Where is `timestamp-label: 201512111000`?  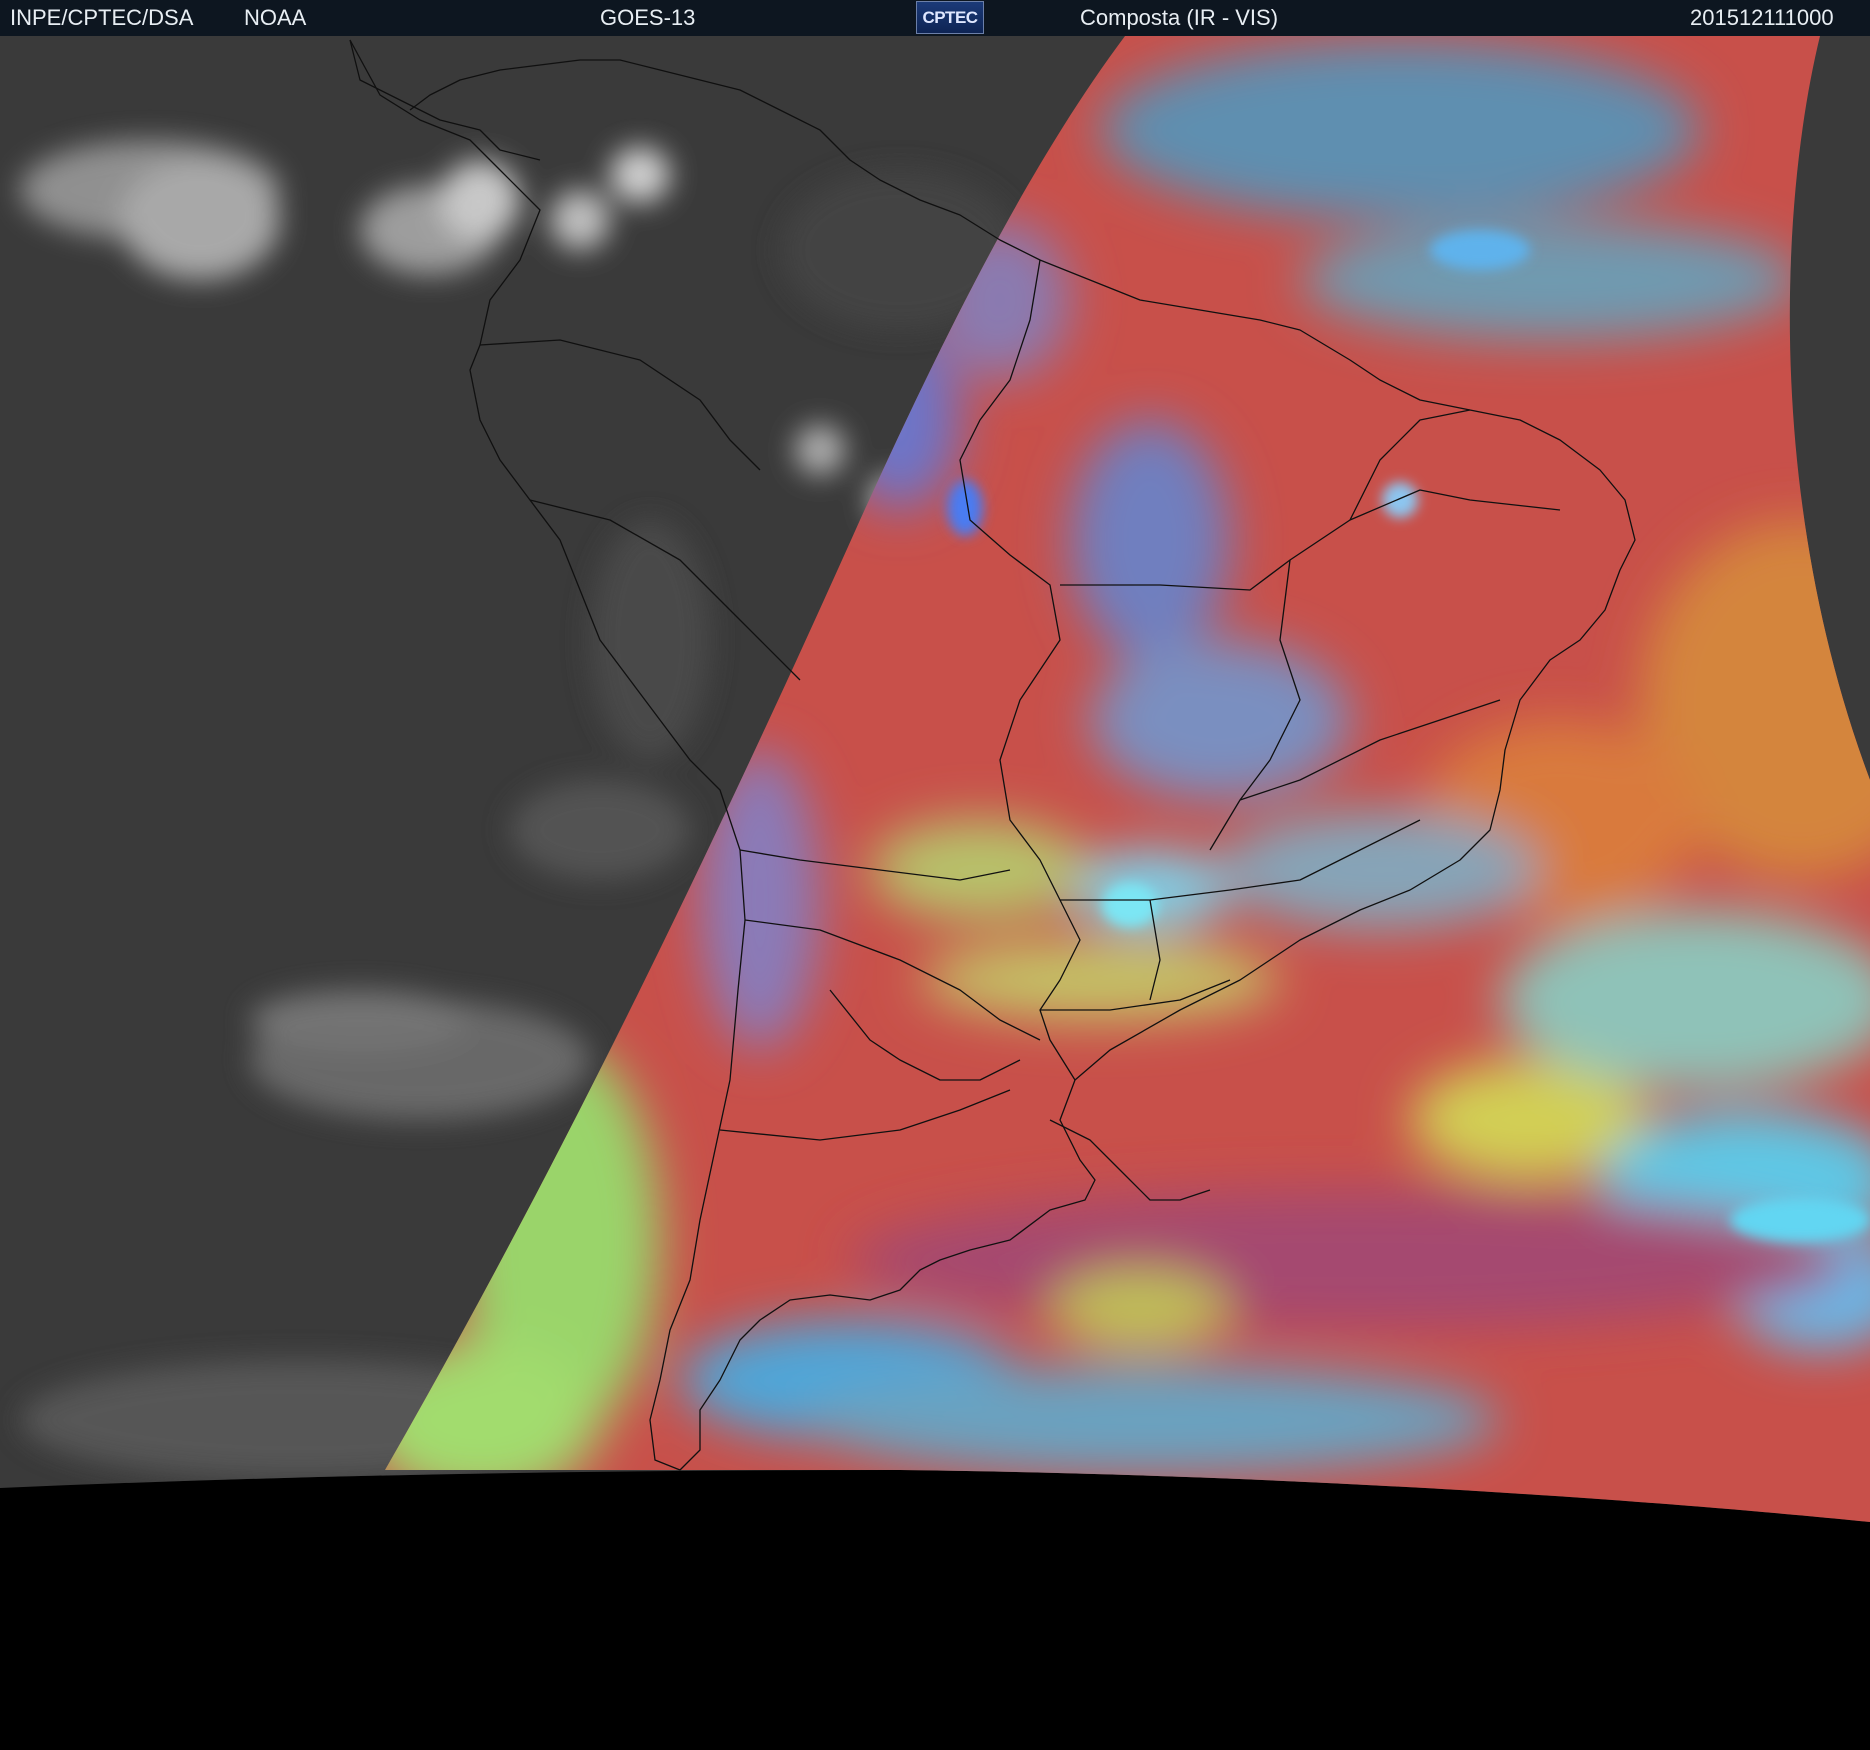
timestamp-label: 201512111000 is located at coordinates (1762, 17).